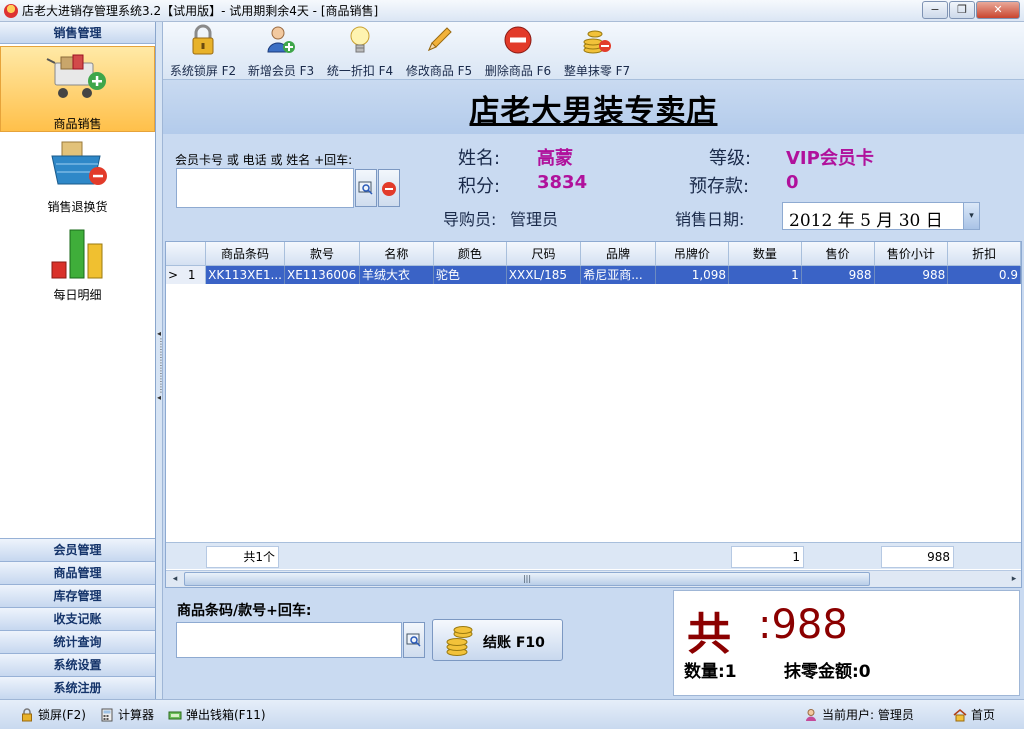 The image size is (1024, 729). Describe the element at coordinates (1013, 579) in the screenshot. I see `scroll-right-icon: ▸` at that location.